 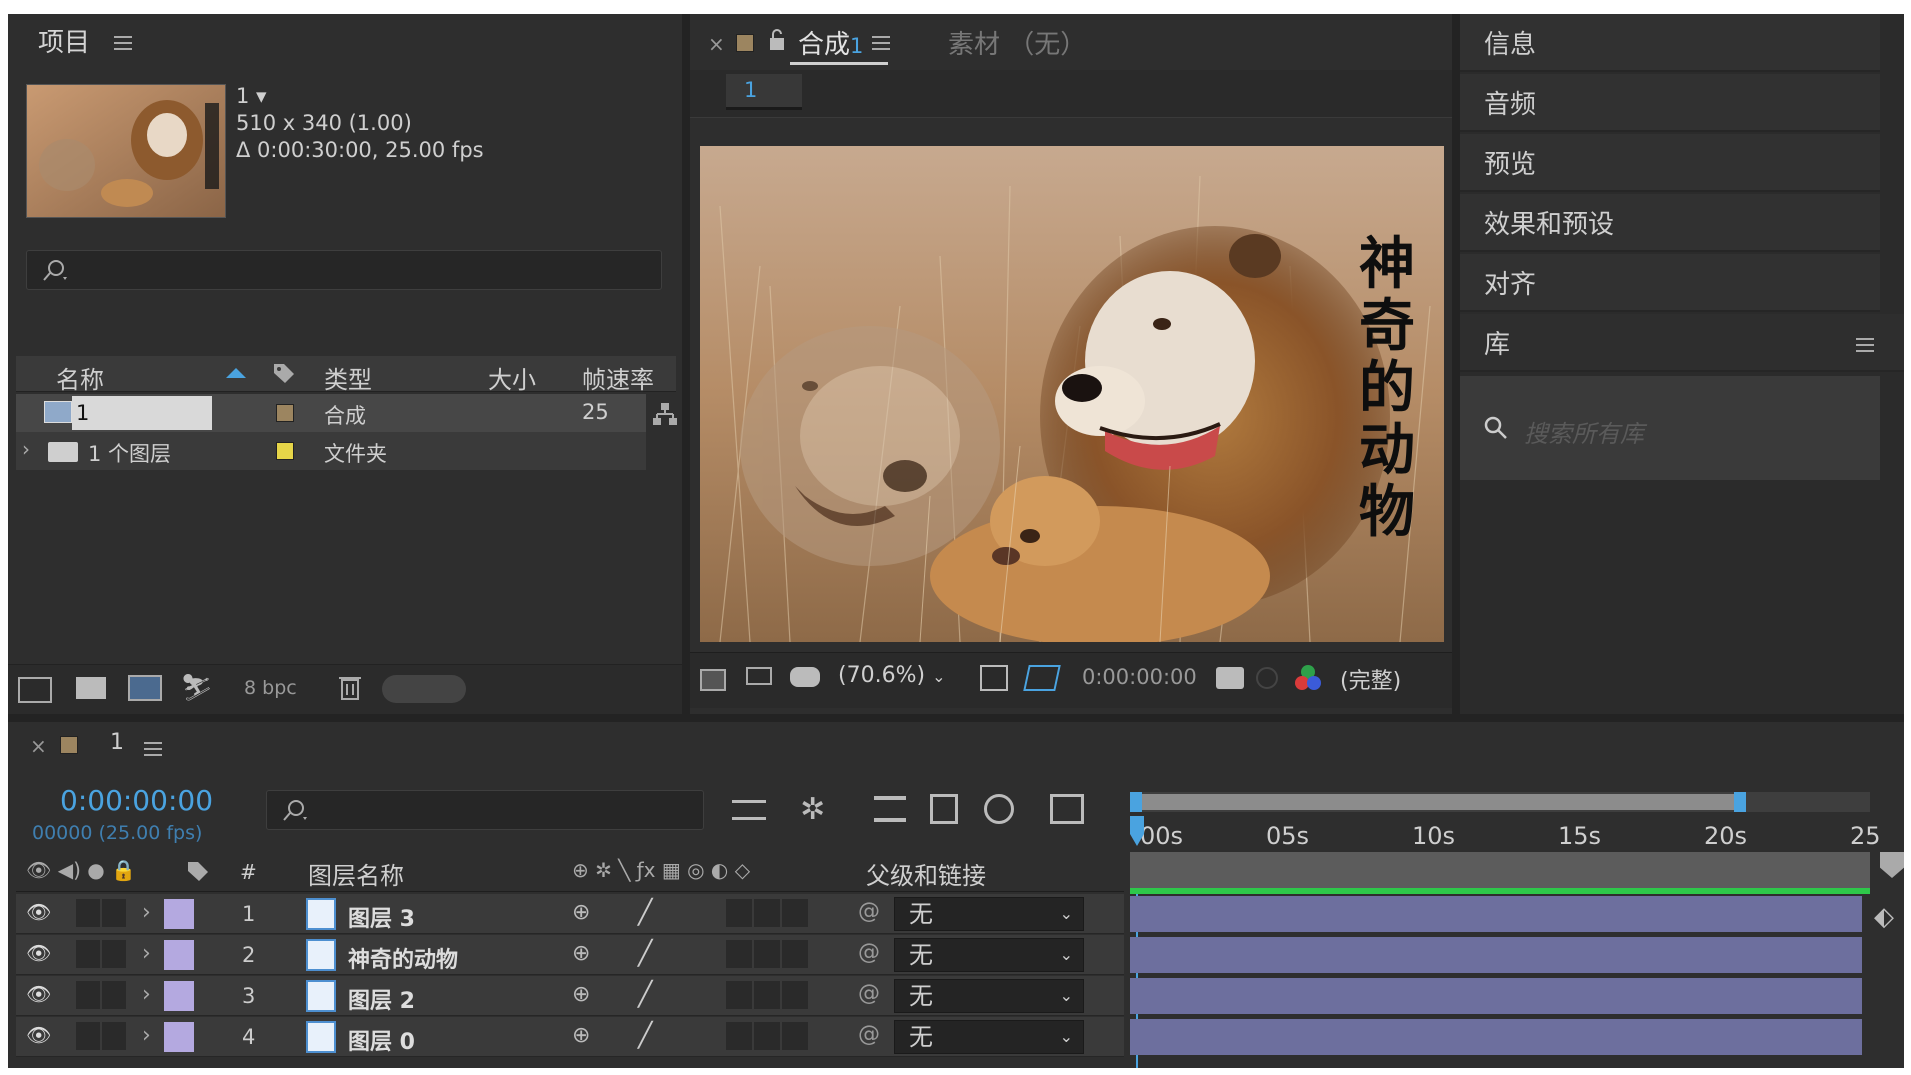 I want to click on libraries-menu-icon, so click(x=1865, y=345).